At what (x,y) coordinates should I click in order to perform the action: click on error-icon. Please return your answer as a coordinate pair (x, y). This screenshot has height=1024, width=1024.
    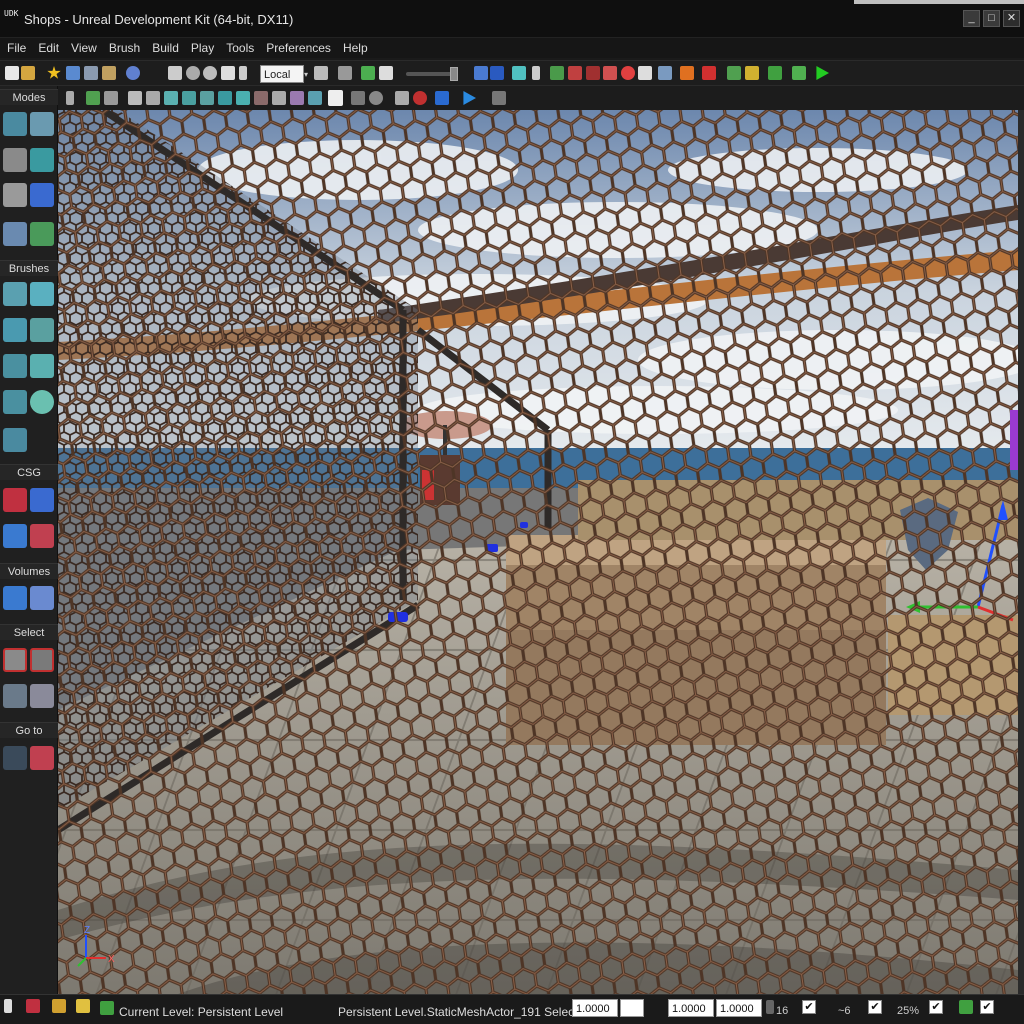
    Looking at the image, I should click on (33, 1006).